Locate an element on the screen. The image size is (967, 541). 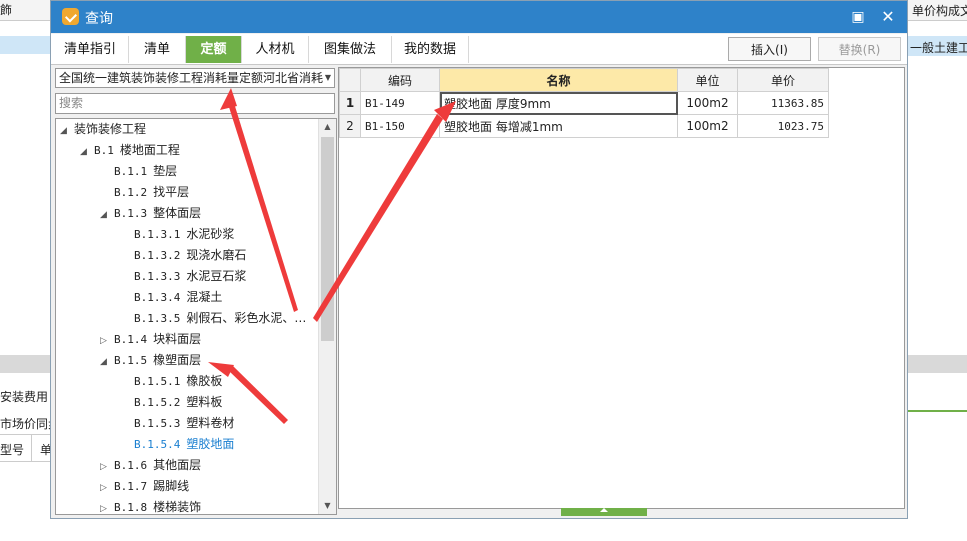
arrow-to-tree-node is located at coordinates (248, 393).